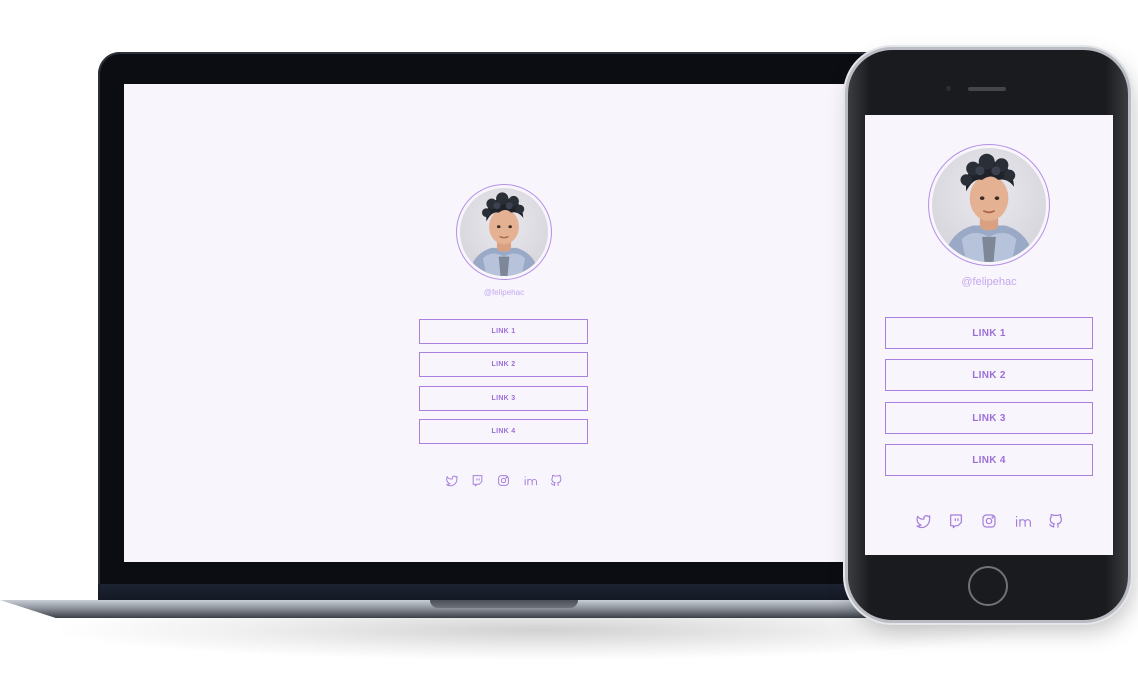 The height and width of the screenshot is (675, 1138). I want to click on laptop-opening-notch, so click(504, 604).